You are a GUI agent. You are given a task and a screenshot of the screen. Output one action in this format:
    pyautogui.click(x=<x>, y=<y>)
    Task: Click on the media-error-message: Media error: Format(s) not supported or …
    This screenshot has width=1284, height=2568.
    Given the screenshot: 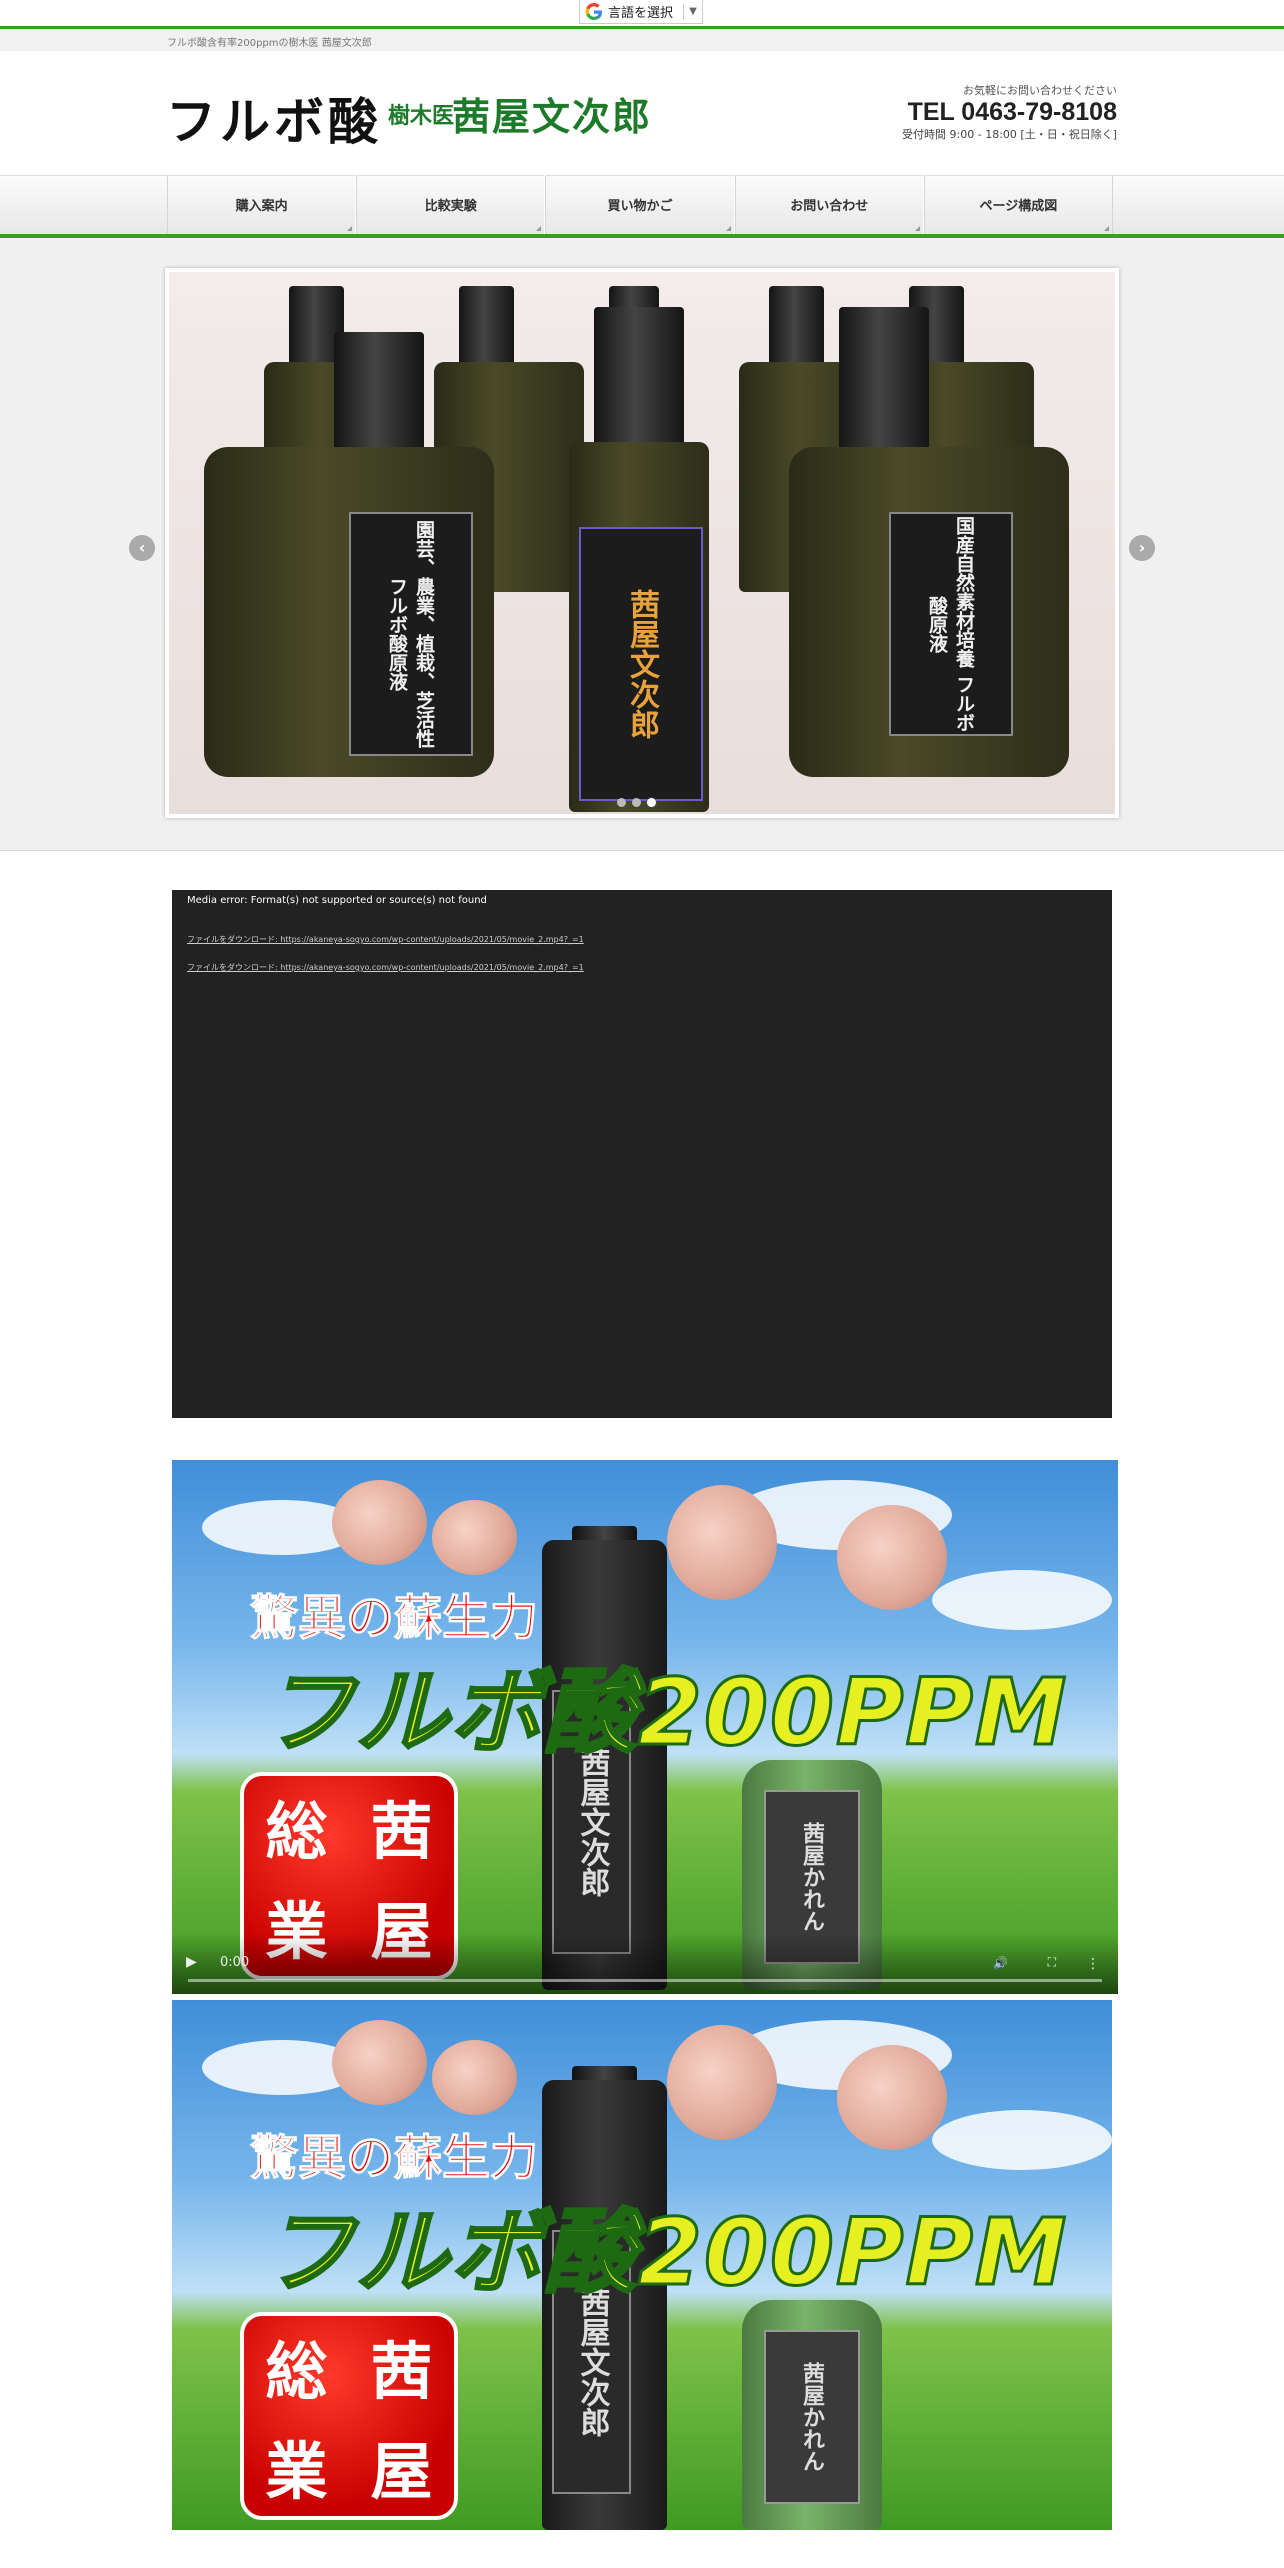 What is the action you would take?
    pyautogui.click(x=337, y=900)
    